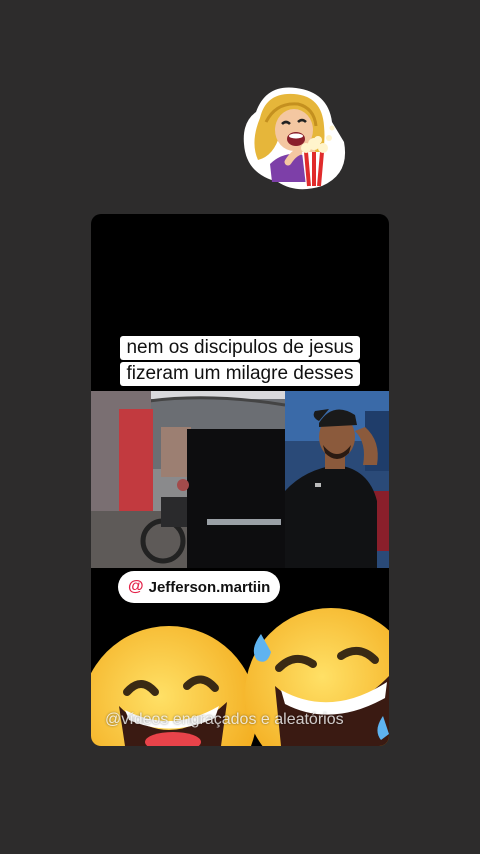 The width and height of the screenshot is (480, 854). I want to click on reaction-video-clip, so click(337, 479).